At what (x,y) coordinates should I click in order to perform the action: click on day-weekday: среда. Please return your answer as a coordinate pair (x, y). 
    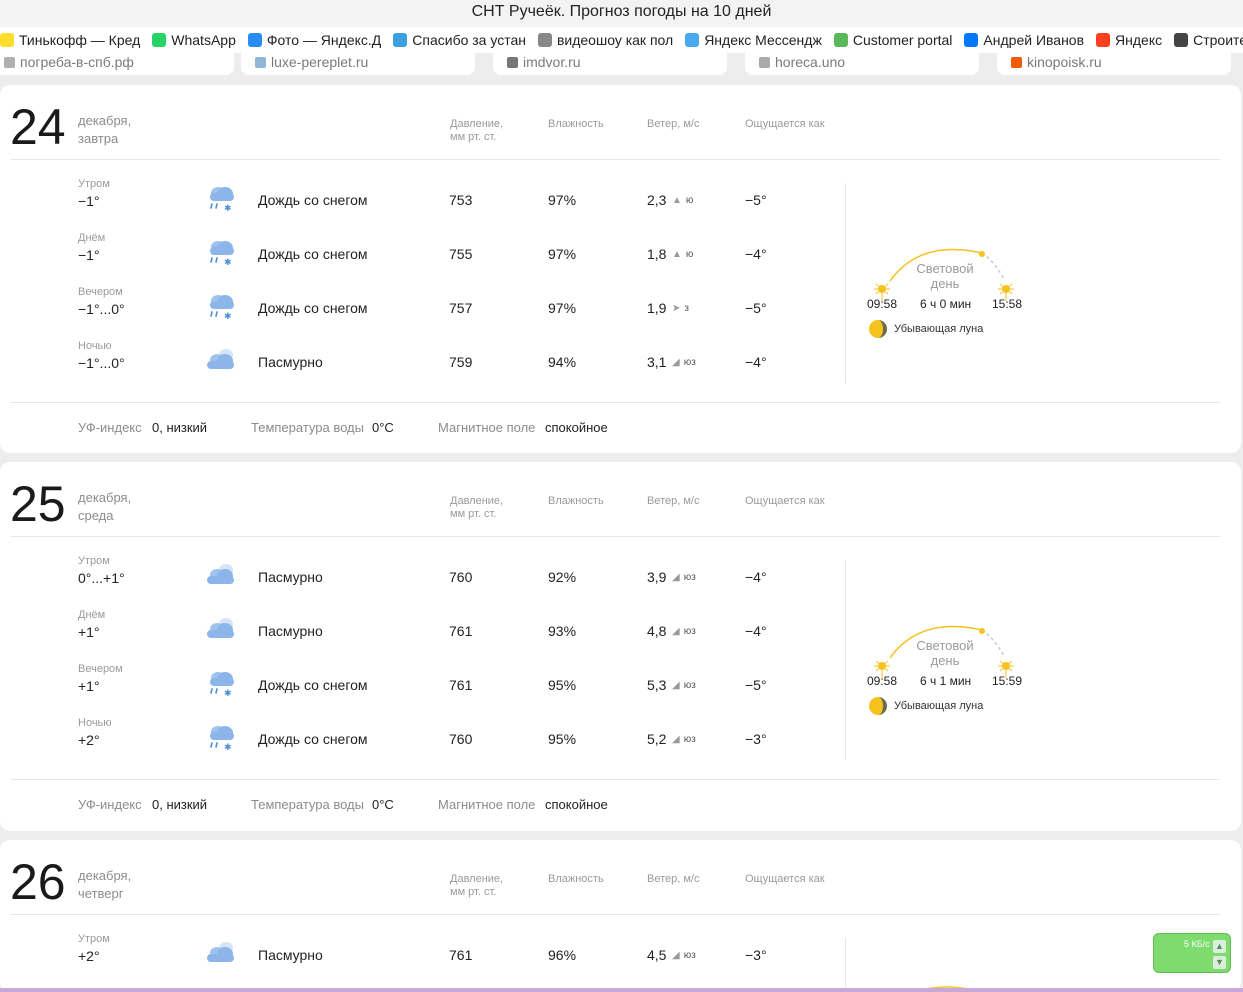
    Looking at the image, I should click on (96, 515).